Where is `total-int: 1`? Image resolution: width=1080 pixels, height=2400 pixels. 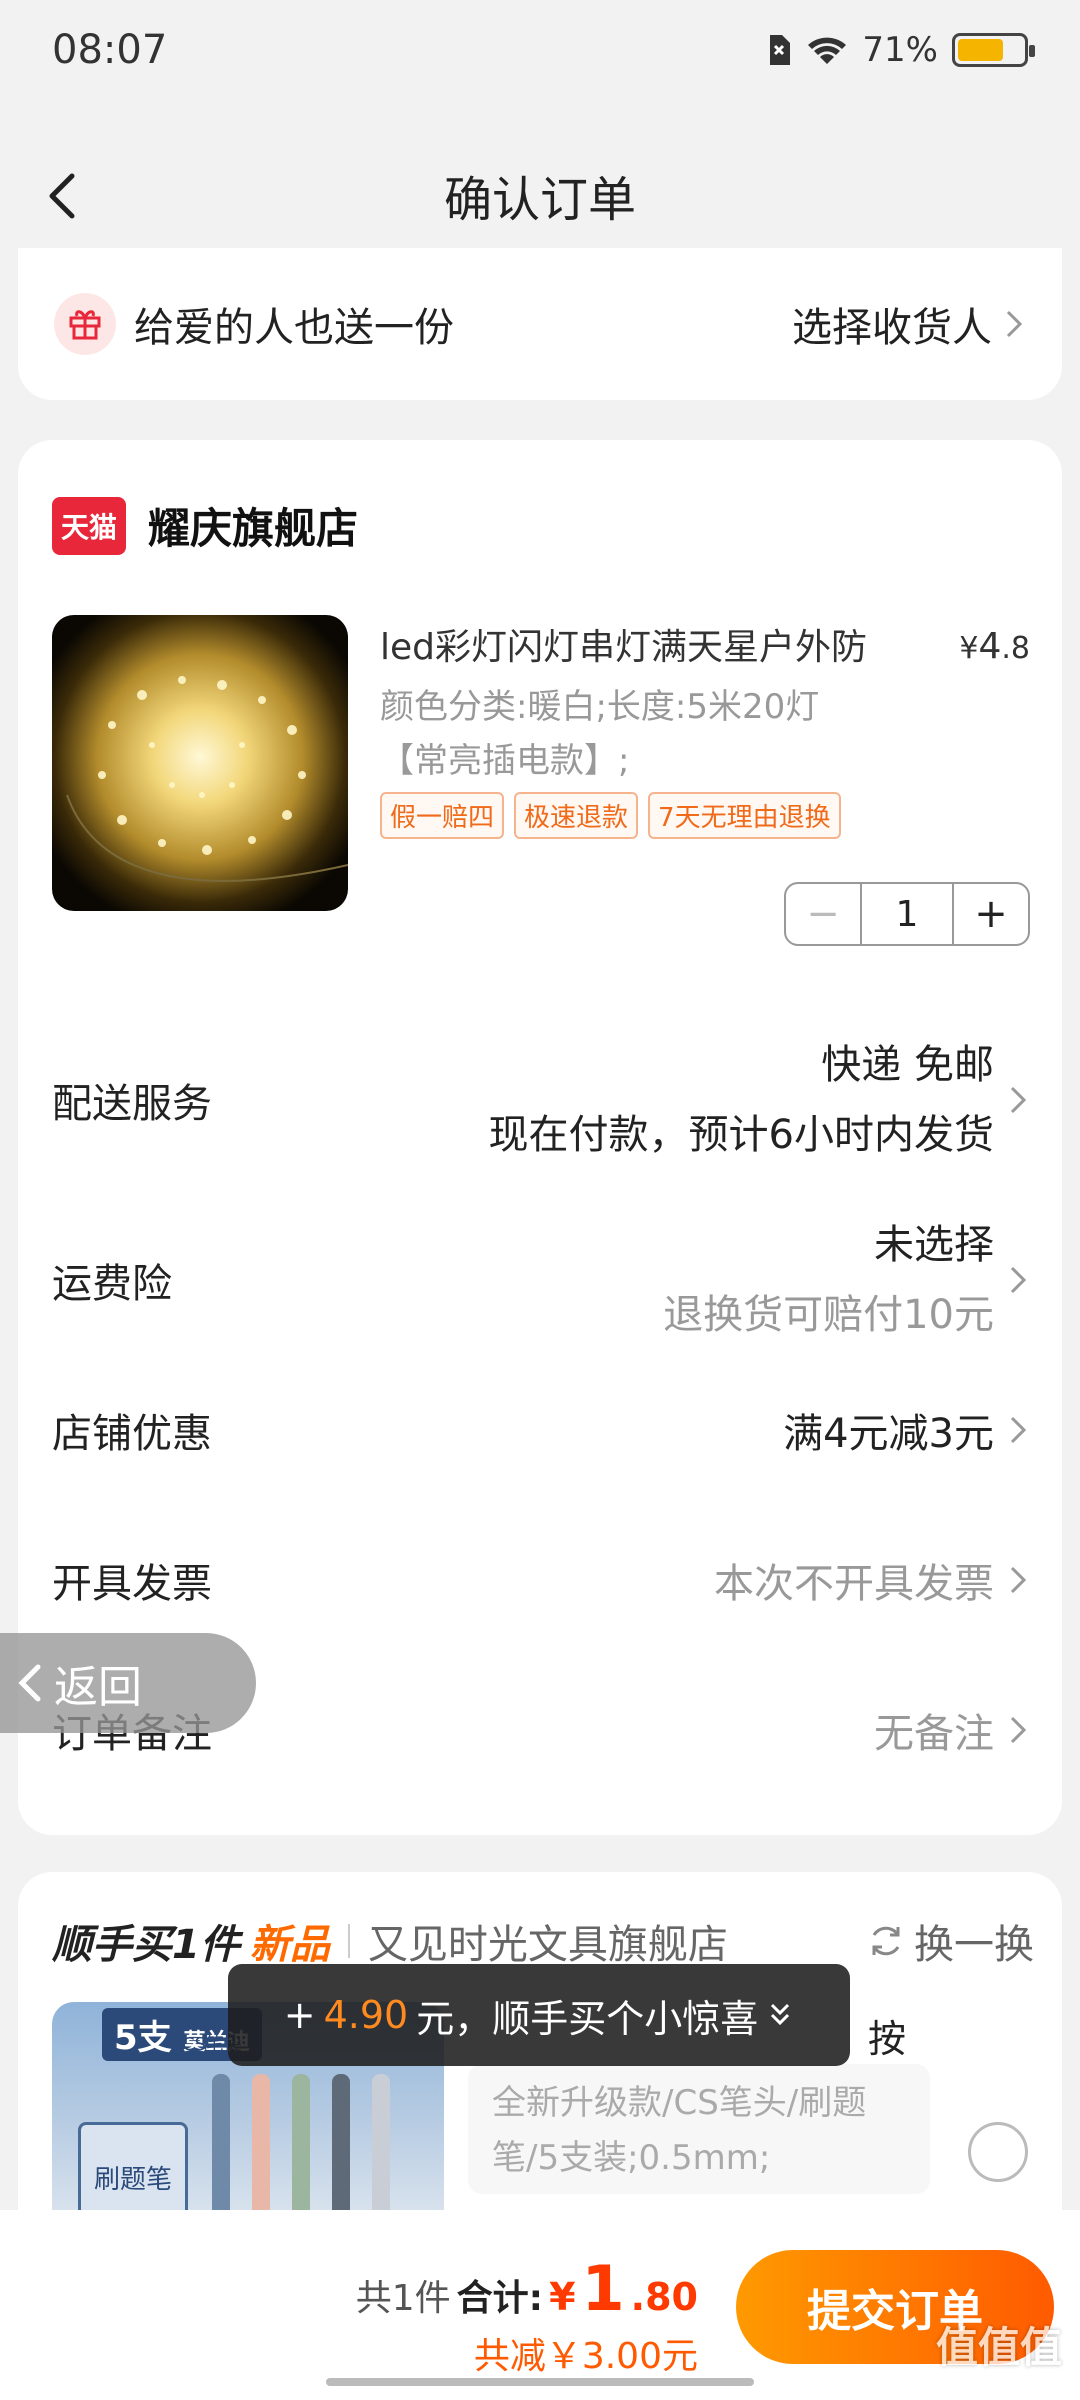
total-int: 1 is located at coordinates (603, 2288).